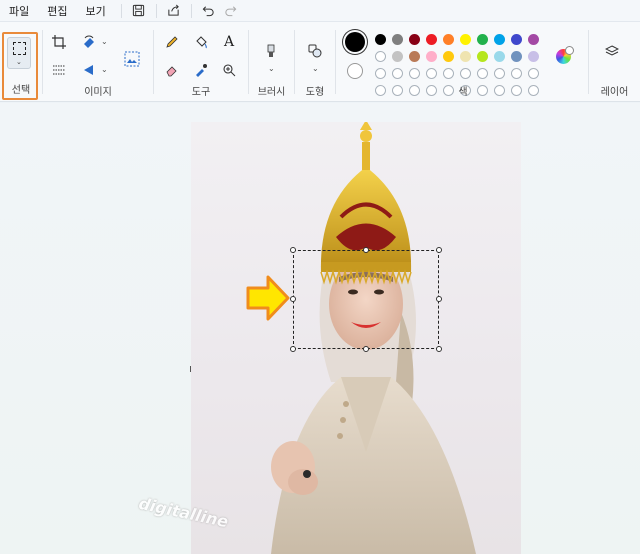 This screenshot has height=554, width=640. Describe the element at coordinates (190, 369) in the screenshot. I see `canvas-resize-handle` at that location.